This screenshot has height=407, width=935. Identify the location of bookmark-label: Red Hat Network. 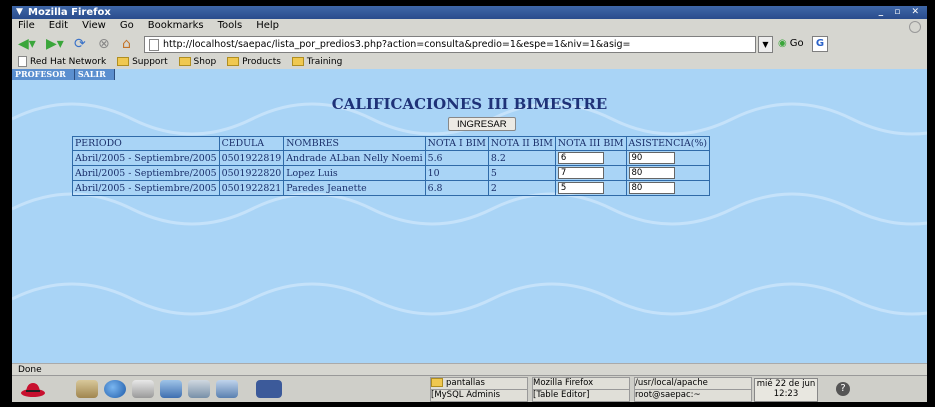
(68, 62).